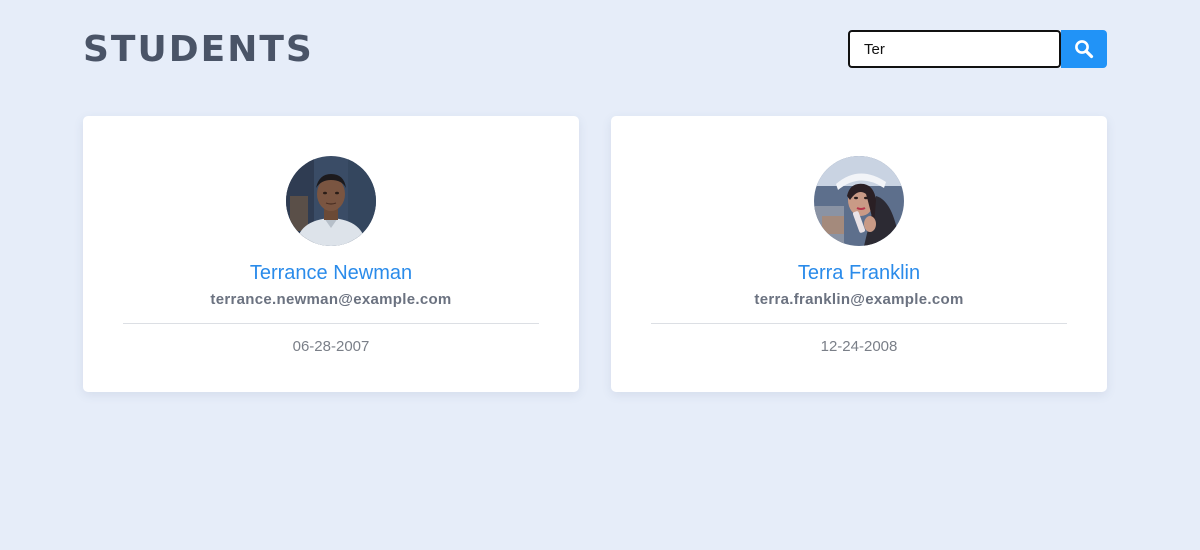  Describe the element at coordinates (859, 346) in the screenshot. I see `student-date: 12-24-2008` at that location.